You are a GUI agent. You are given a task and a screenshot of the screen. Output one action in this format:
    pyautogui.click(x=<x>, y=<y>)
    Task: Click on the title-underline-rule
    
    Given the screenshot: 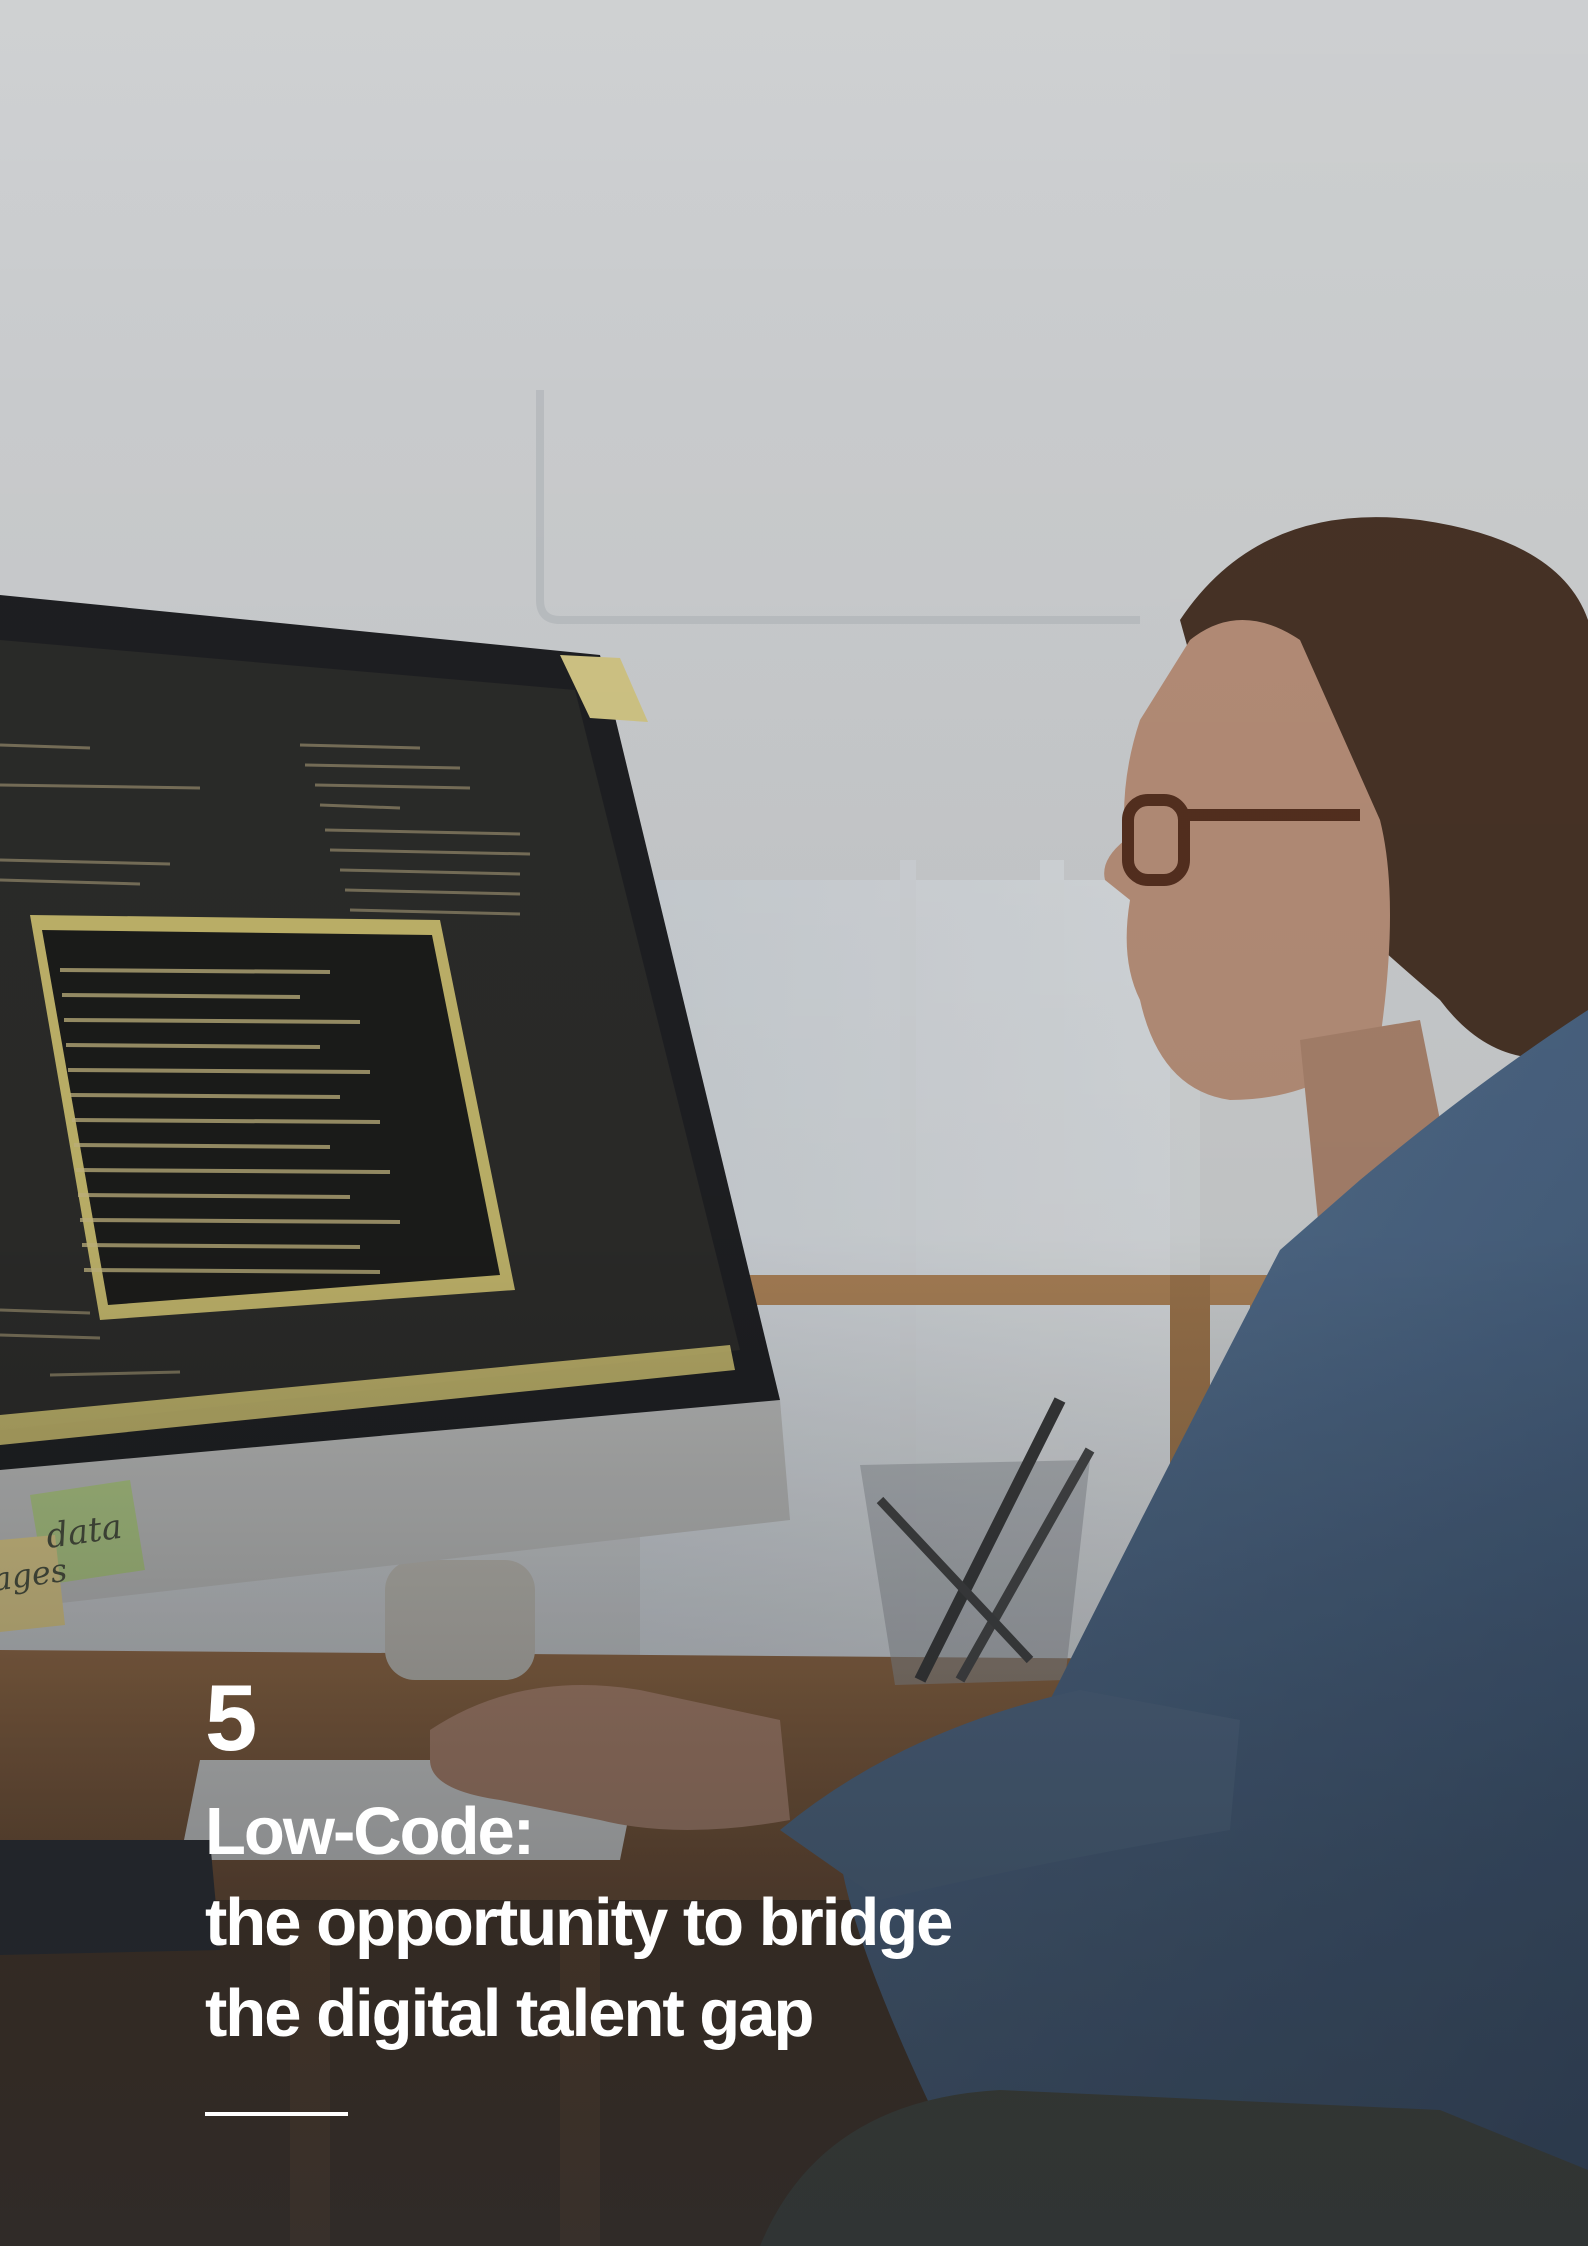 What is the action you would take?
    pyautogui.click(x=276, y=2114)
    